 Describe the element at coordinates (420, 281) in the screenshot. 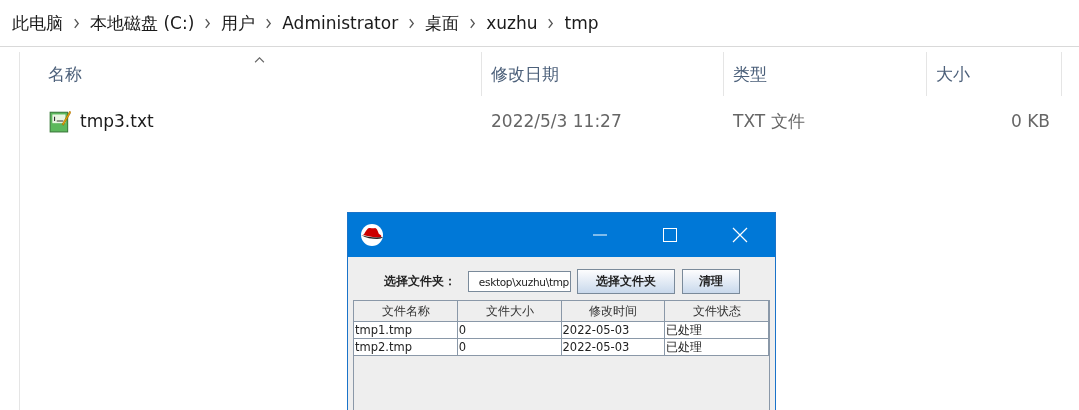

I see `folder-label: 选择文件夹：` at that location.